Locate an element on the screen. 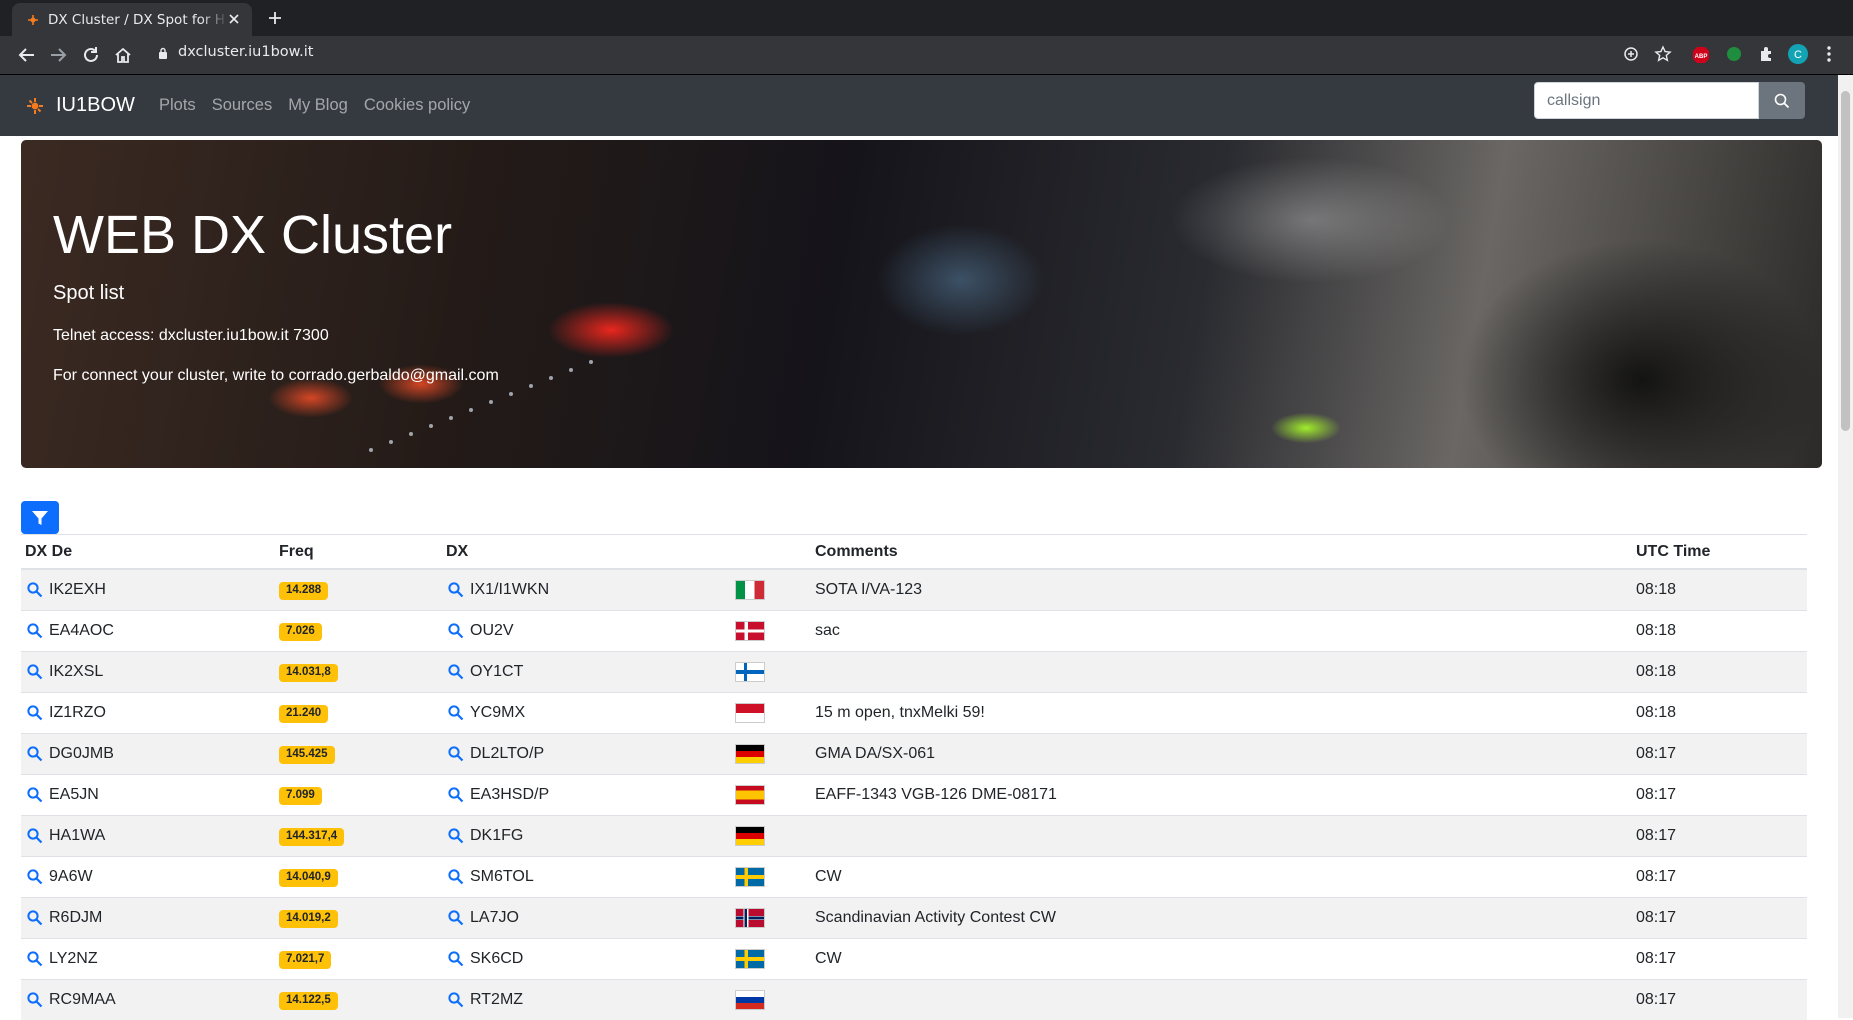  home-icon is located at coordinates (123, 55).